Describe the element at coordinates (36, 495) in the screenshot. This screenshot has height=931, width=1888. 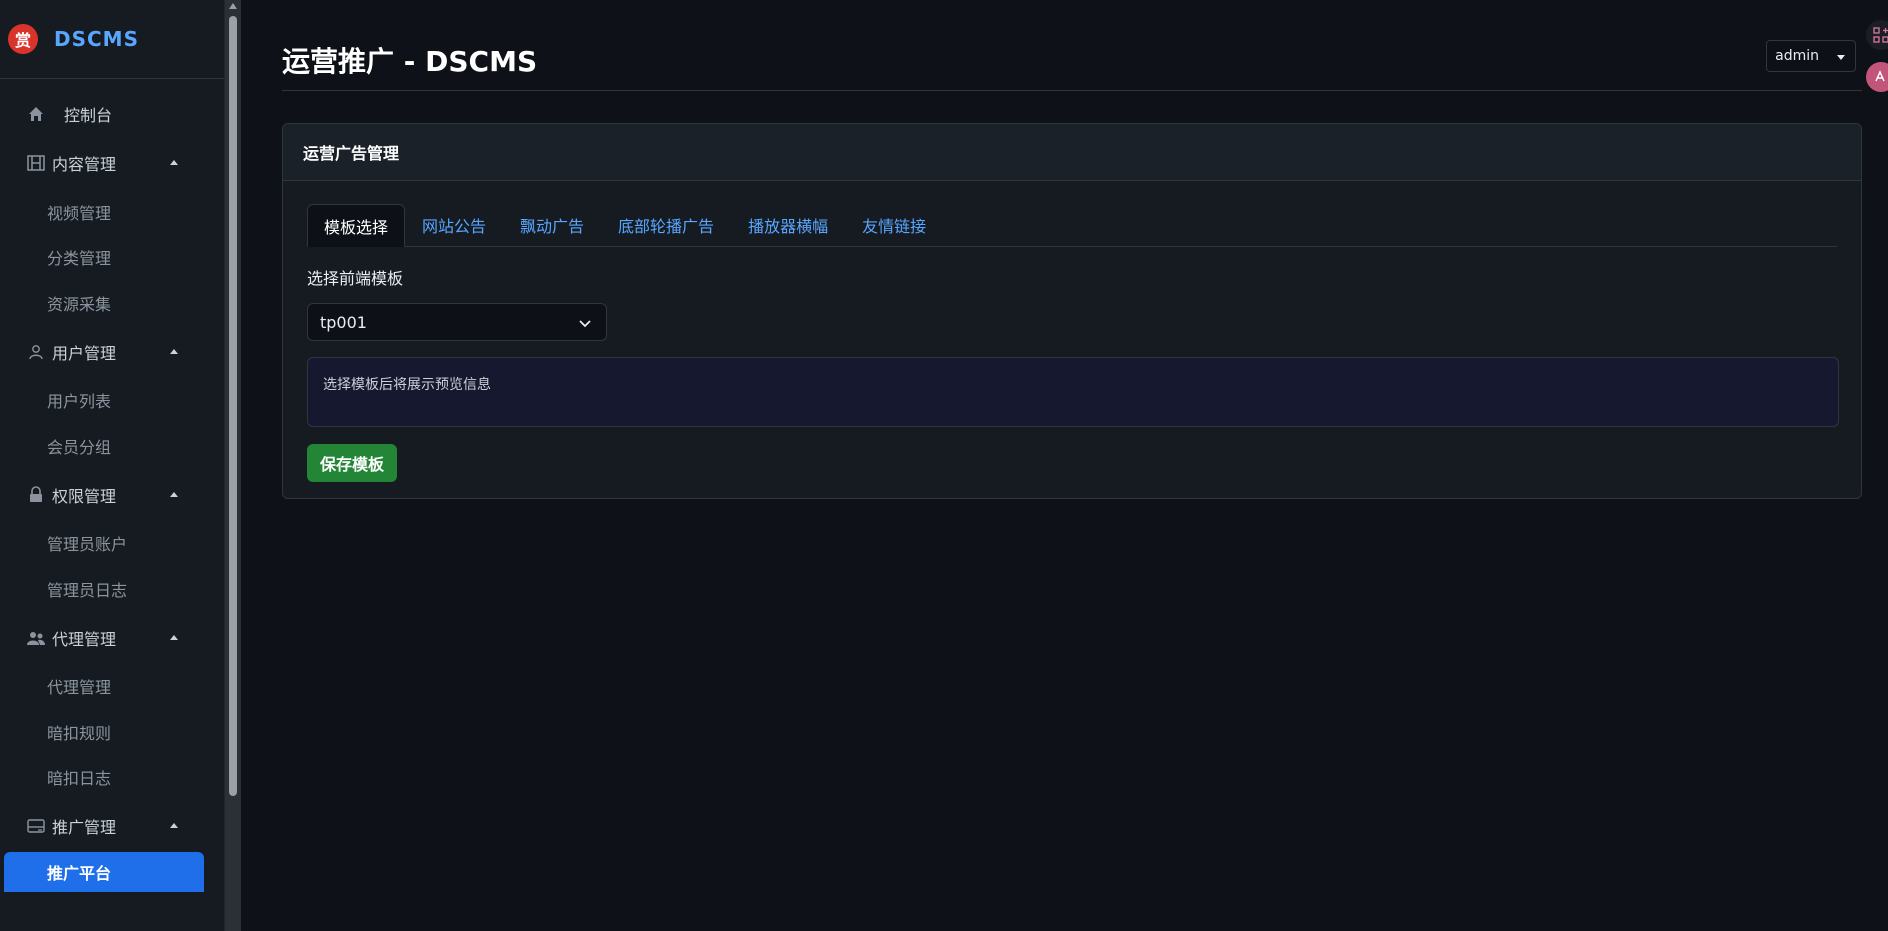
I see `lock-icon` at that location.